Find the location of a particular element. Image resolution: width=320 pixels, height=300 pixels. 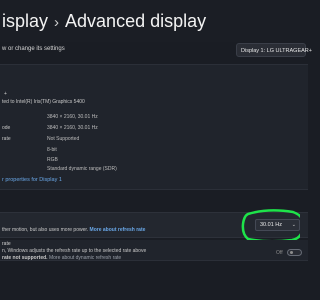

refresh-rate-text: ther motion, but also uses more power. is located at coordinates (45, 230).